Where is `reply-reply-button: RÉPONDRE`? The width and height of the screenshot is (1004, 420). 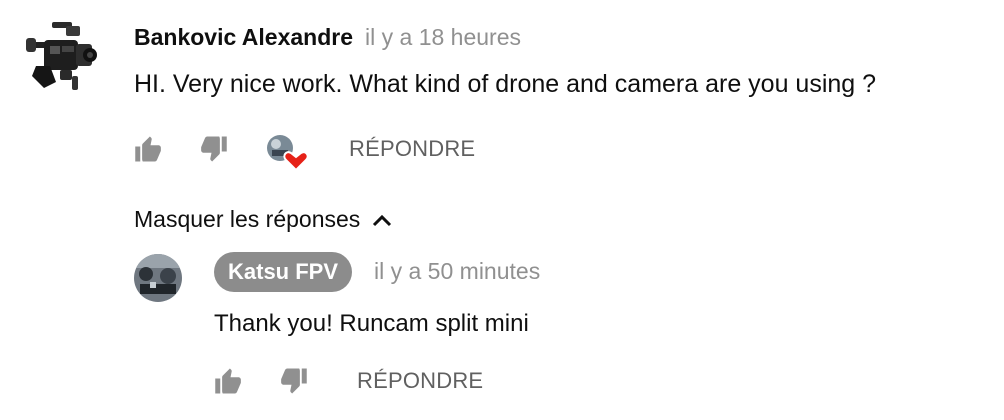
reply-reply-button: RÉPONDRE is located at coordinates (420, 381).